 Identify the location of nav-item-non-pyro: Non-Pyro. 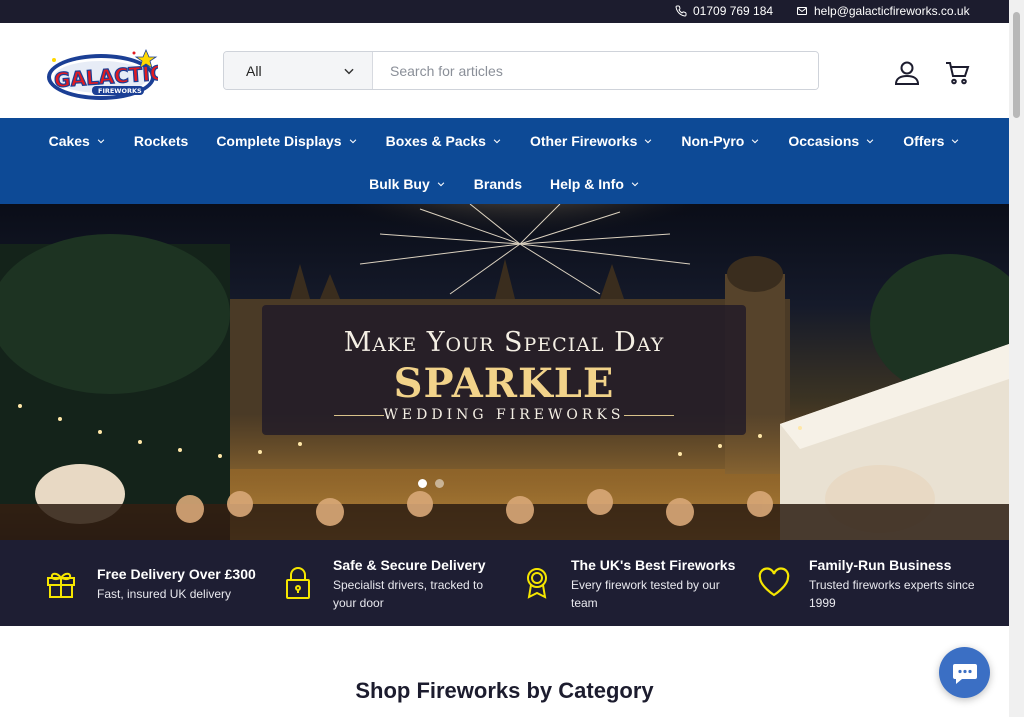
(720, 141).